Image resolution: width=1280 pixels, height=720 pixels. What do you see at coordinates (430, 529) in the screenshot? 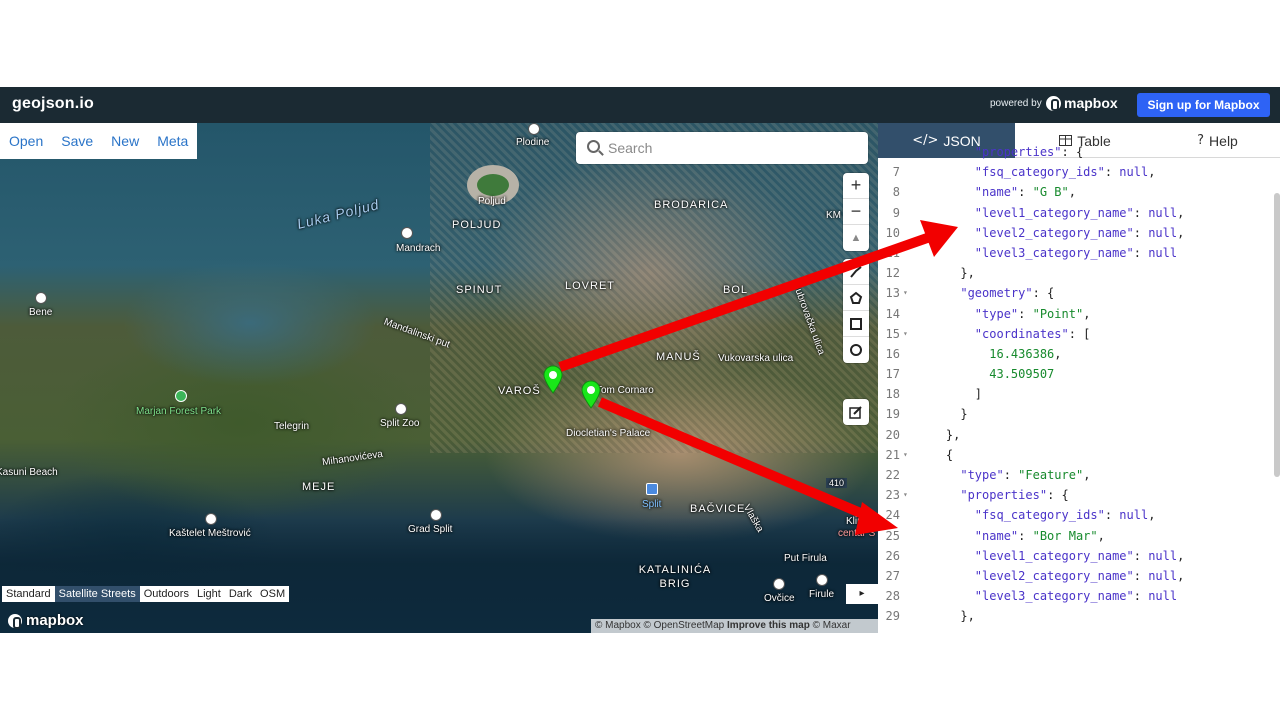
I see `map-label: Grad Split` at bounding box center [430, 529].